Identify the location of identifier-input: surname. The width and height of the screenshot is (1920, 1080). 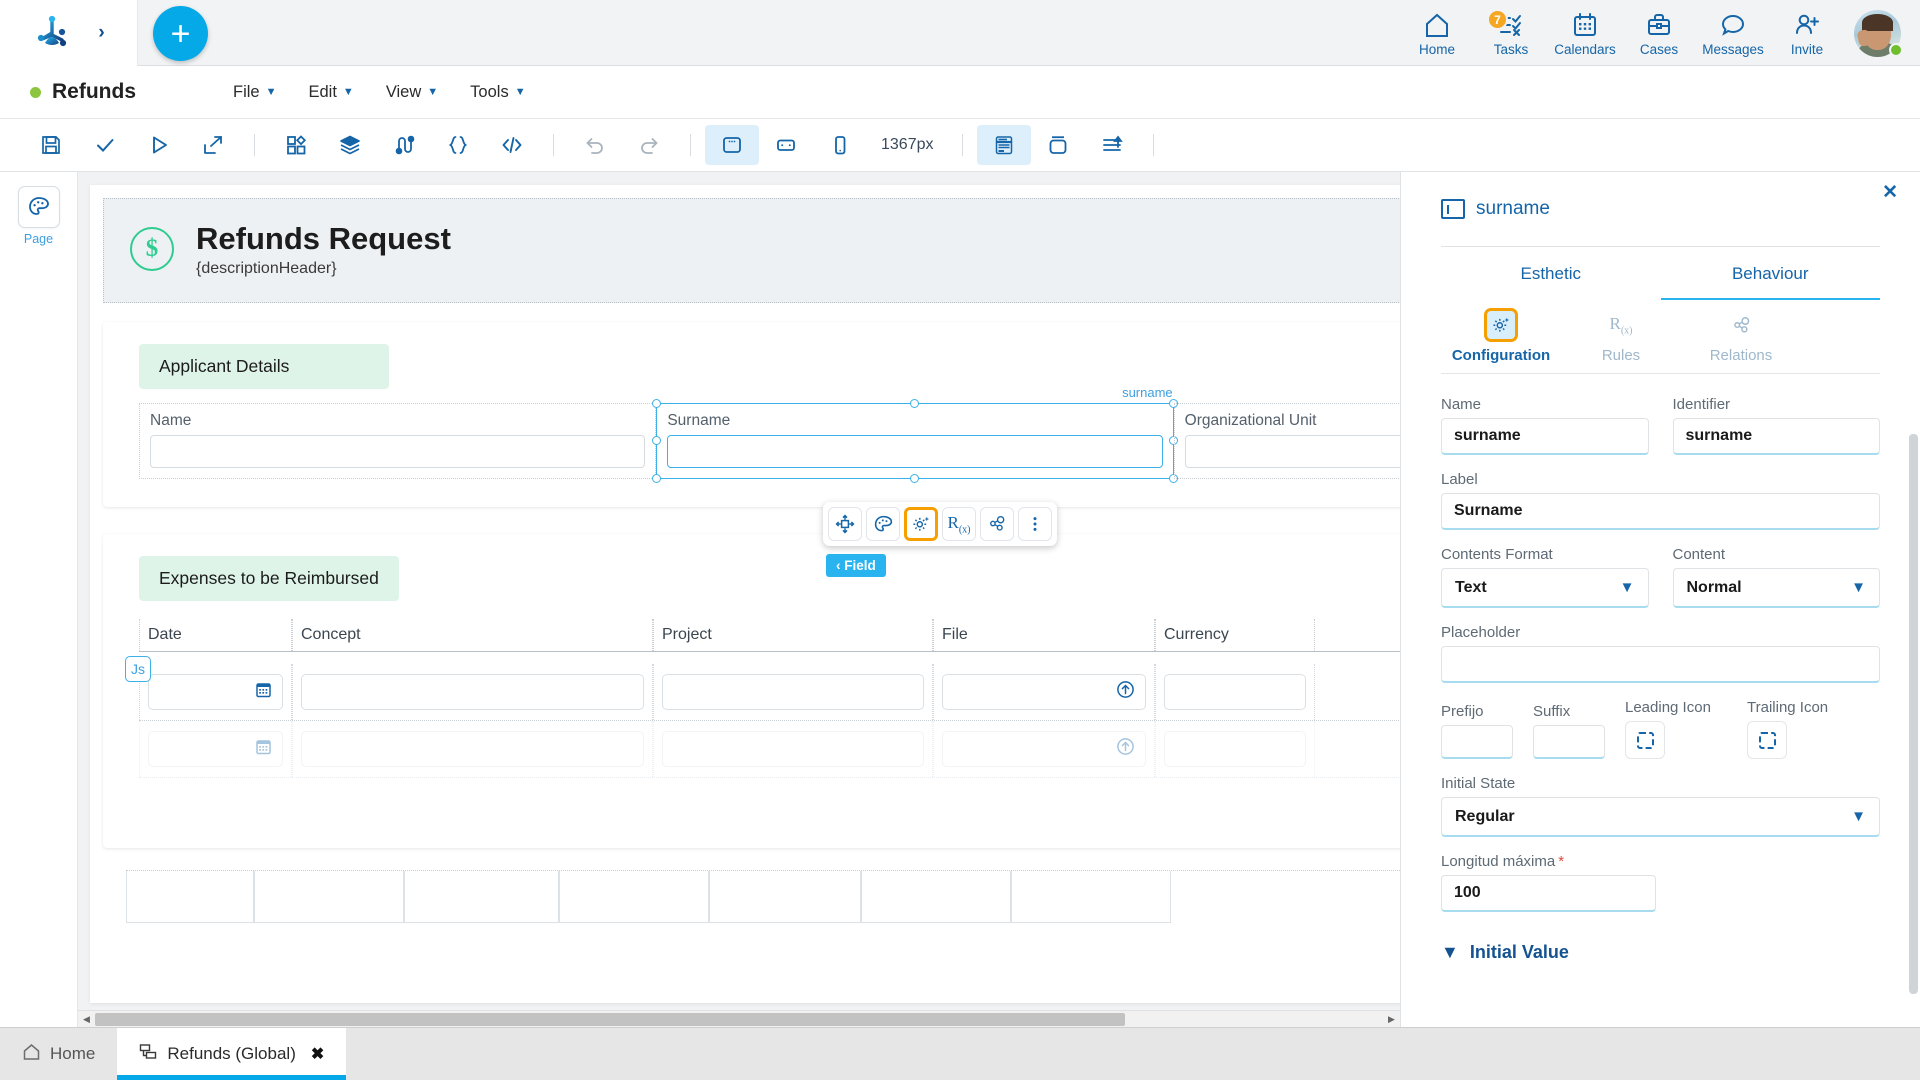
(1776, 436).